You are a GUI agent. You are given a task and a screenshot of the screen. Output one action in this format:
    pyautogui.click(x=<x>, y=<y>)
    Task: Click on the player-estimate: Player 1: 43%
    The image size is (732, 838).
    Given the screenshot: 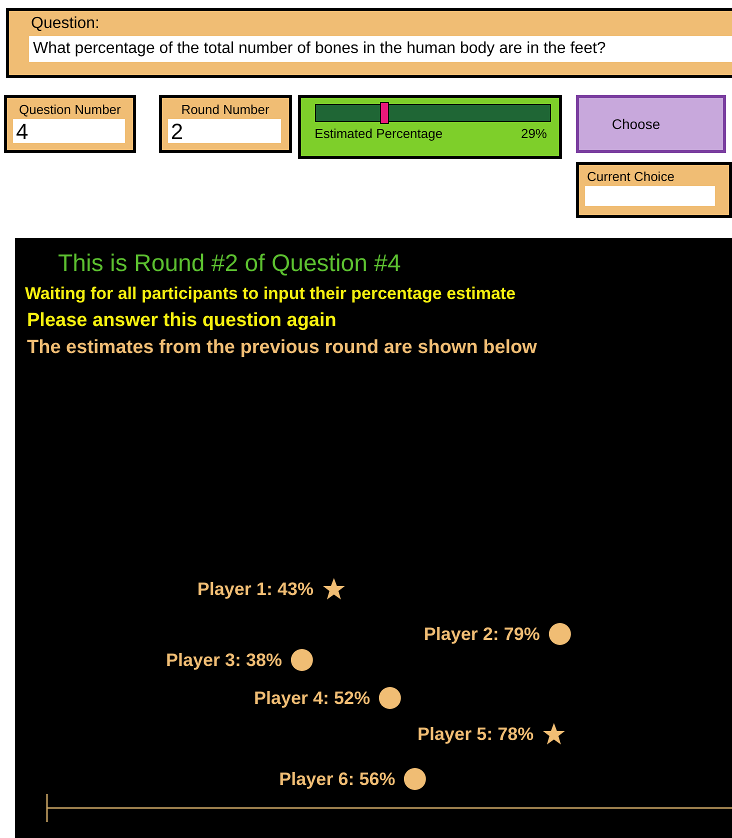 What is the action you would take?
    pyautogui.click(x=255, y=589)
    